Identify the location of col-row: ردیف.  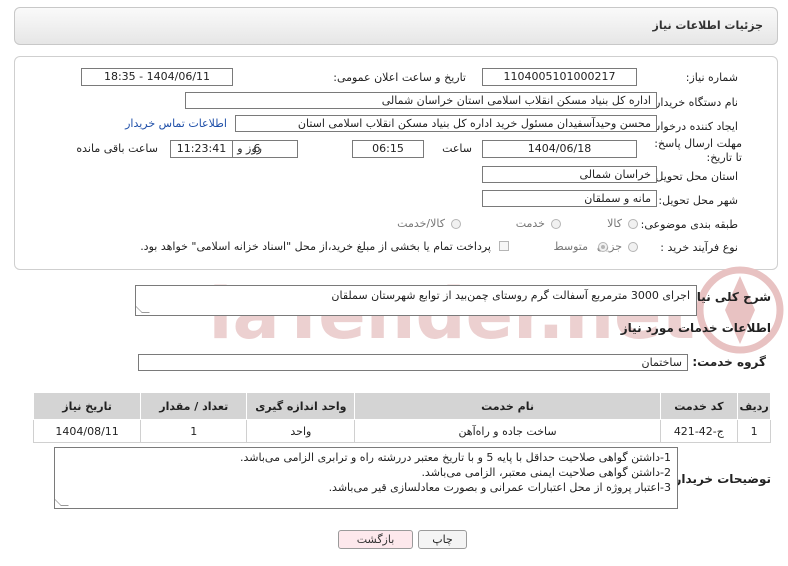
(754, 406).